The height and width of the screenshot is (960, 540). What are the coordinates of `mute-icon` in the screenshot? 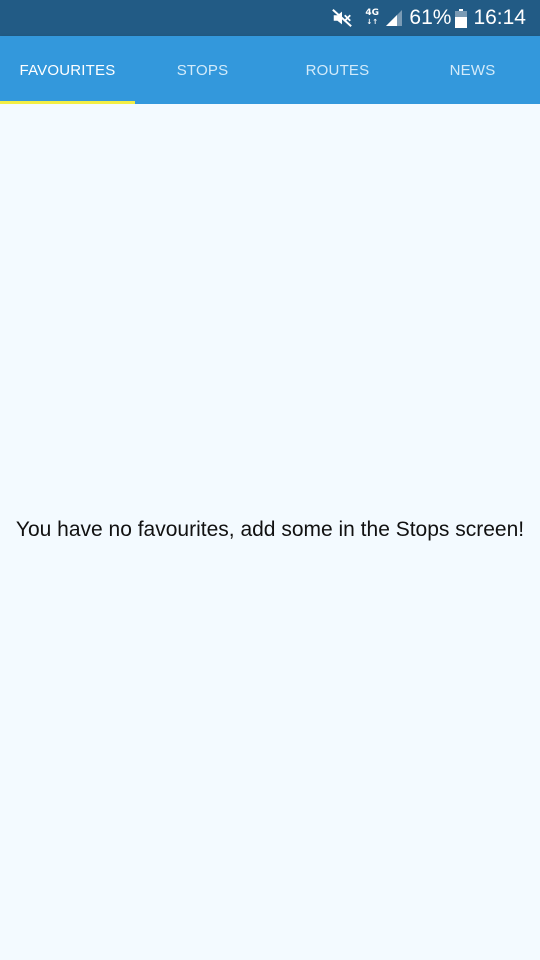 It's located at (348, 18).